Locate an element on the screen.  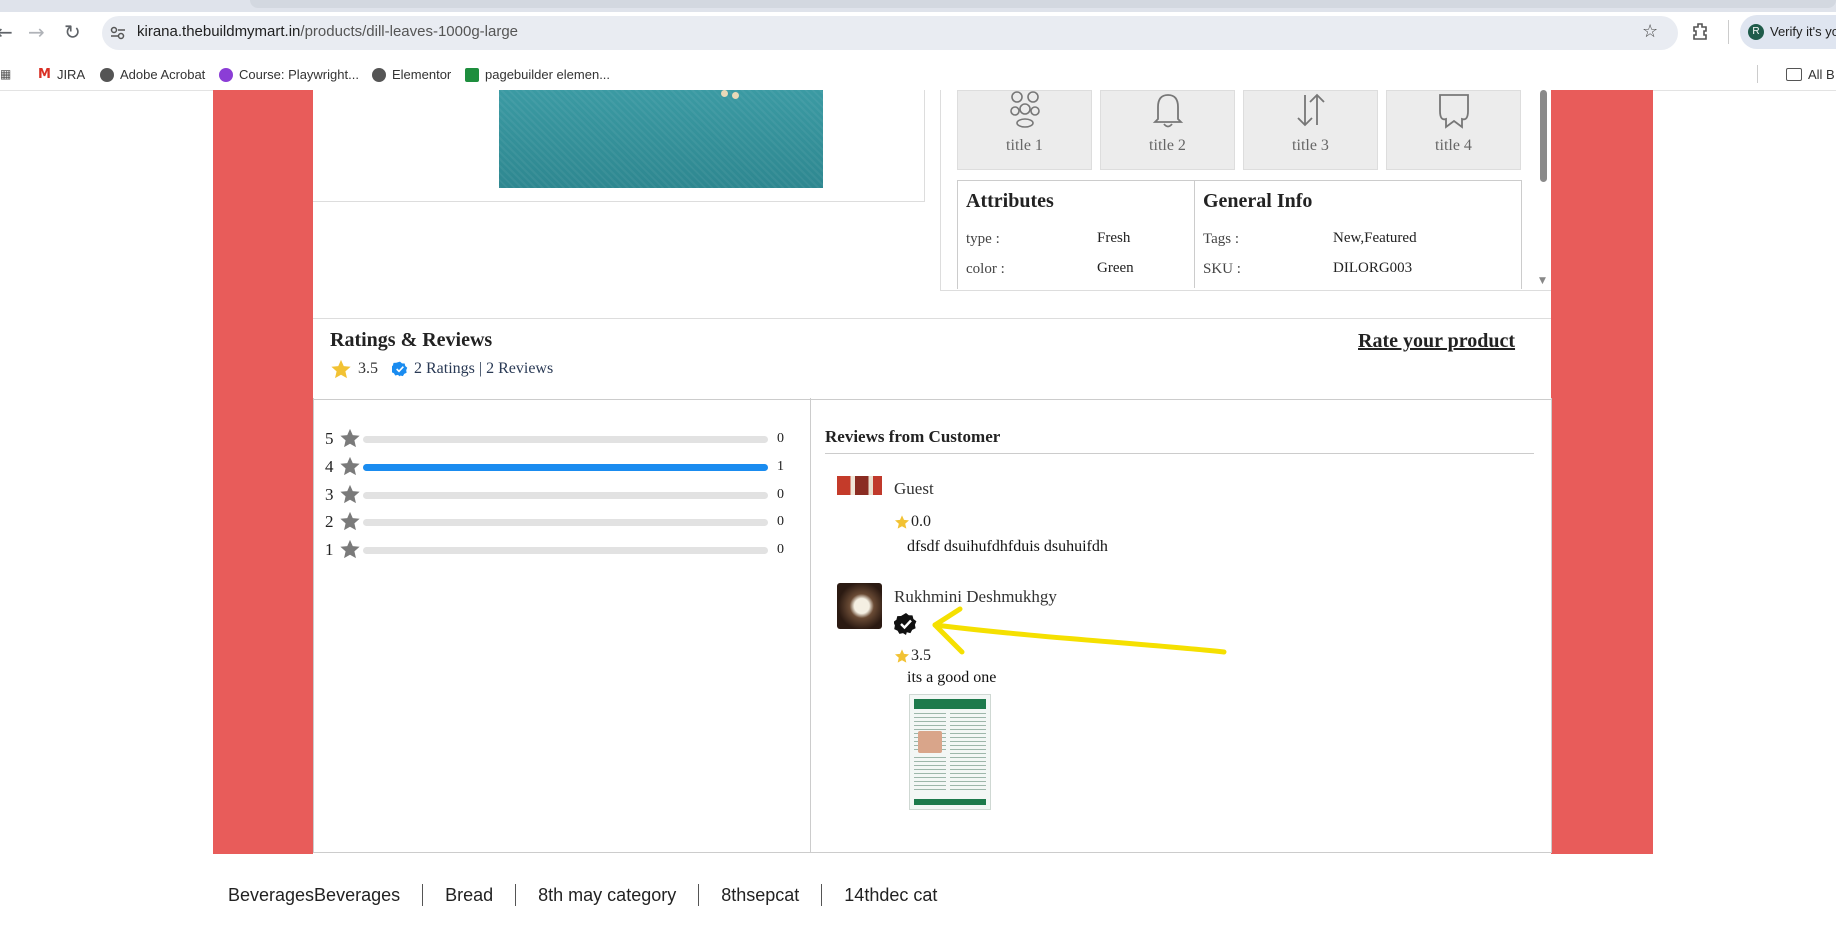
category-link: Bread is located at coordinates (469, 895).